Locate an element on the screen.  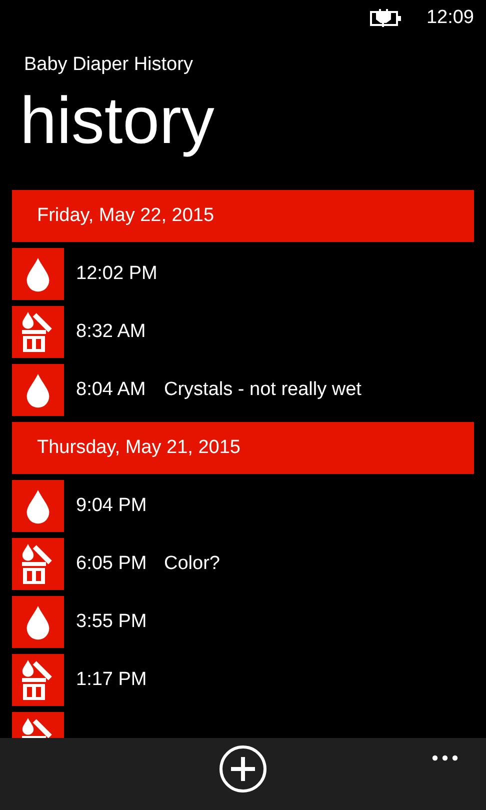
date-header: Thursday, May 21, 2015 is located at coordinates (243, 448).